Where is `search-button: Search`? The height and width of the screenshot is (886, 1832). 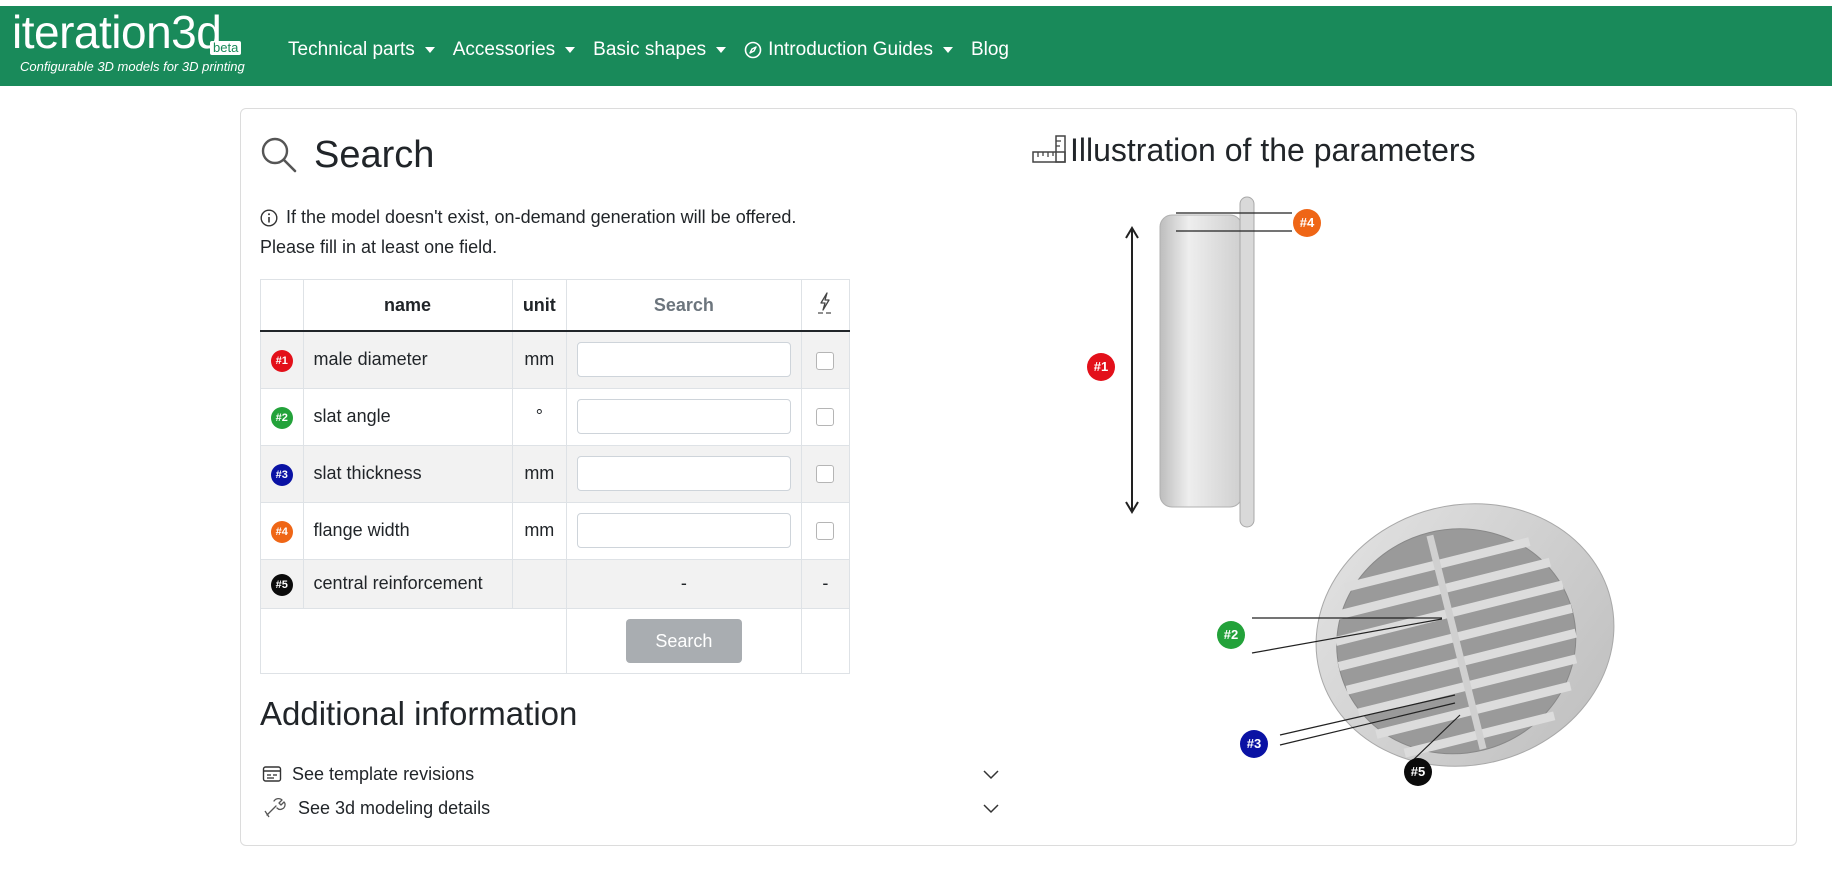
search-button: Search is located at coordinates (683, 640).